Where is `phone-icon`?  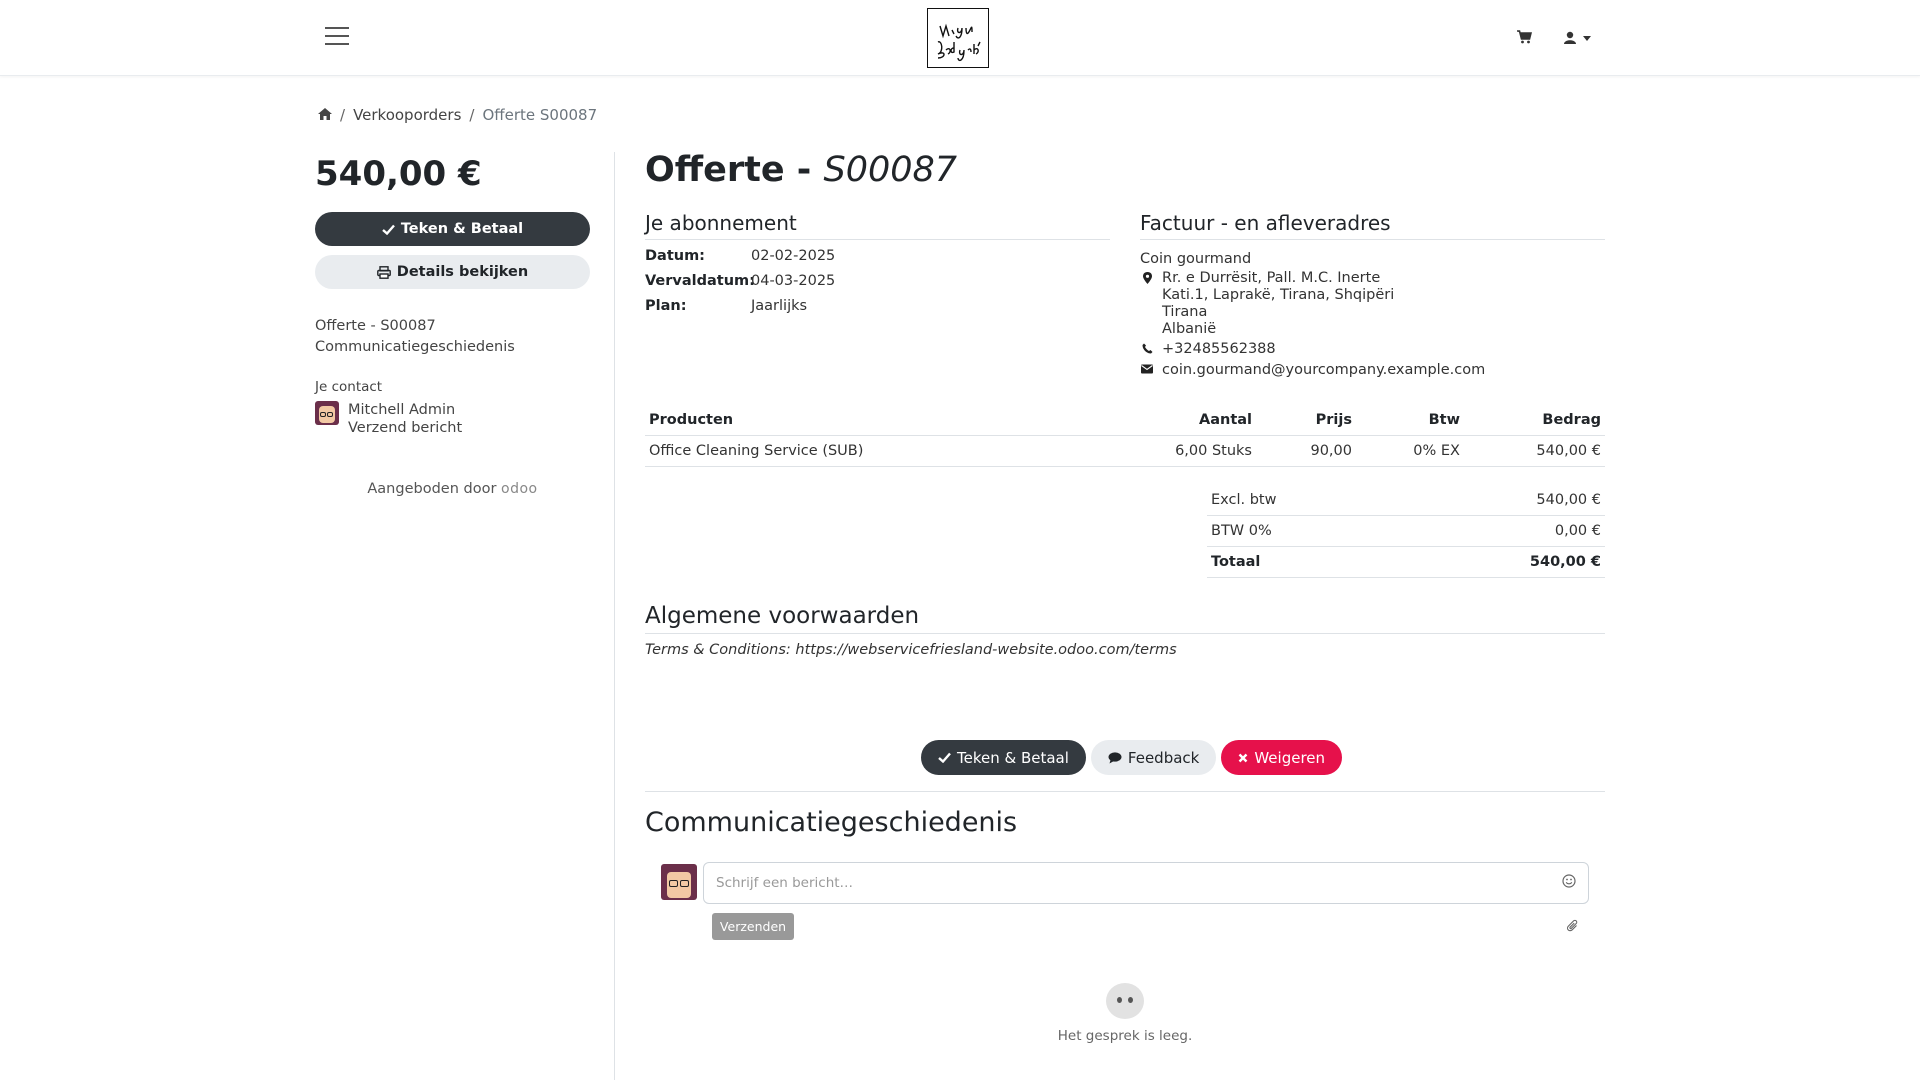 phone-icon is located at coordinates (1147, 349).